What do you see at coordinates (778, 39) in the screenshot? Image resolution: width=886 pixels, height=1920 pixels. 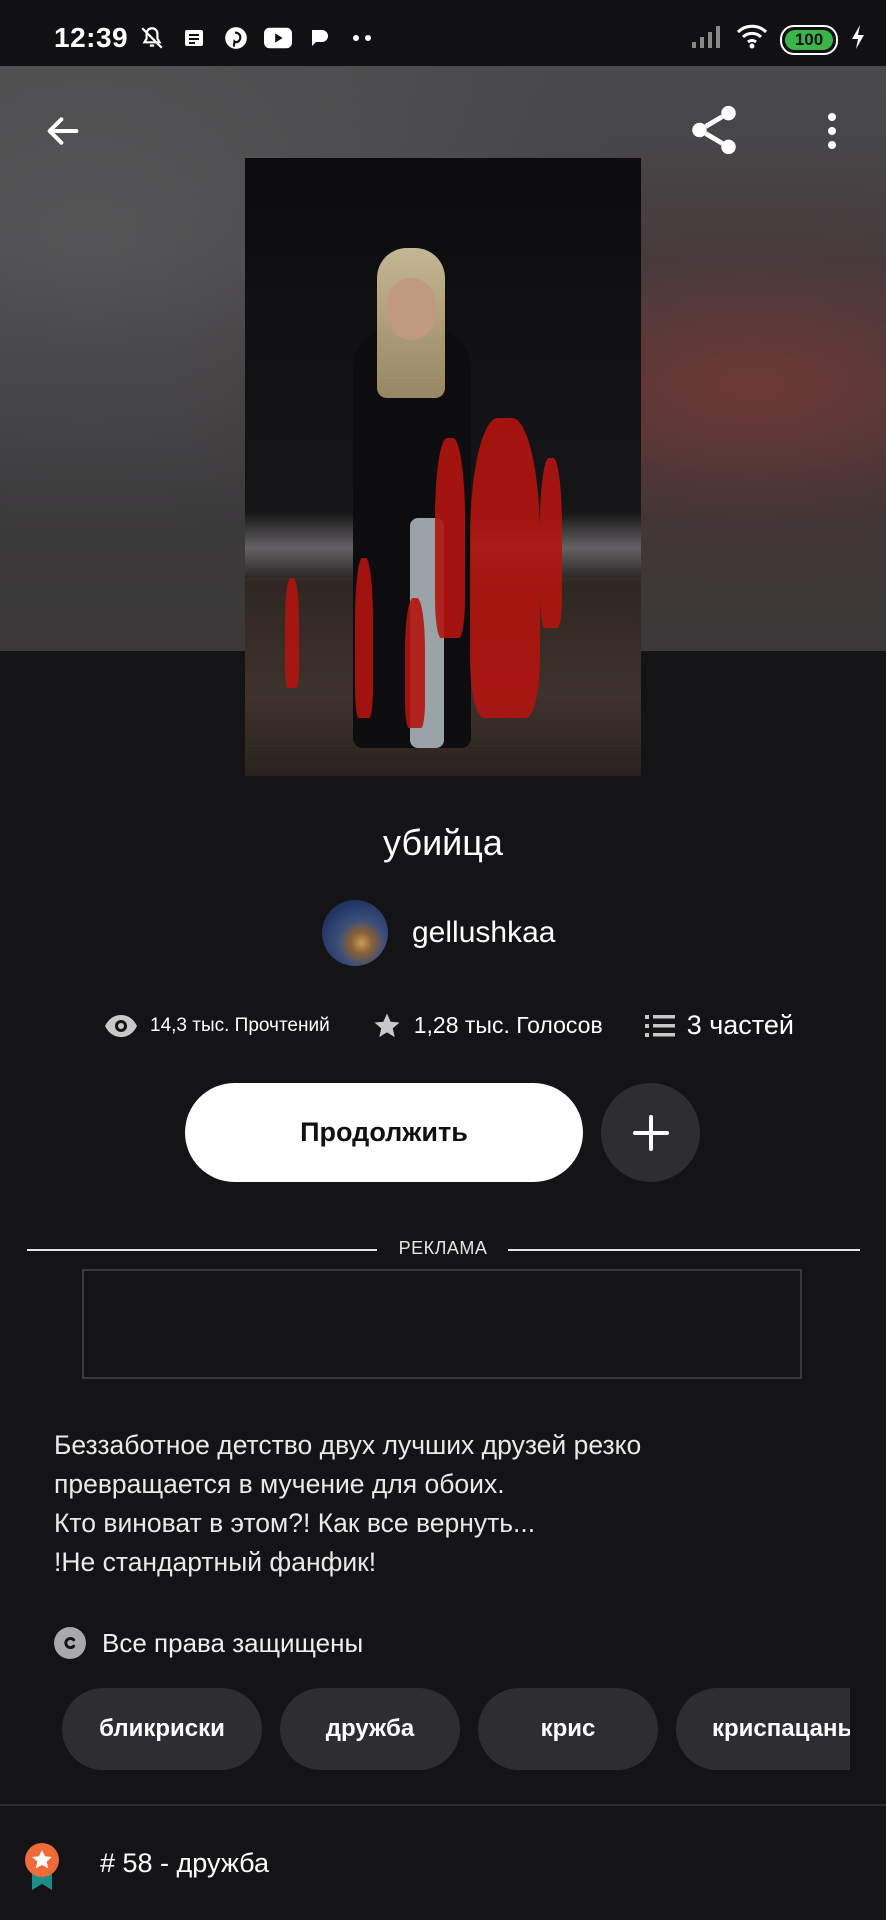 I see `system-icons: 100` at bounding box center [778, 39].